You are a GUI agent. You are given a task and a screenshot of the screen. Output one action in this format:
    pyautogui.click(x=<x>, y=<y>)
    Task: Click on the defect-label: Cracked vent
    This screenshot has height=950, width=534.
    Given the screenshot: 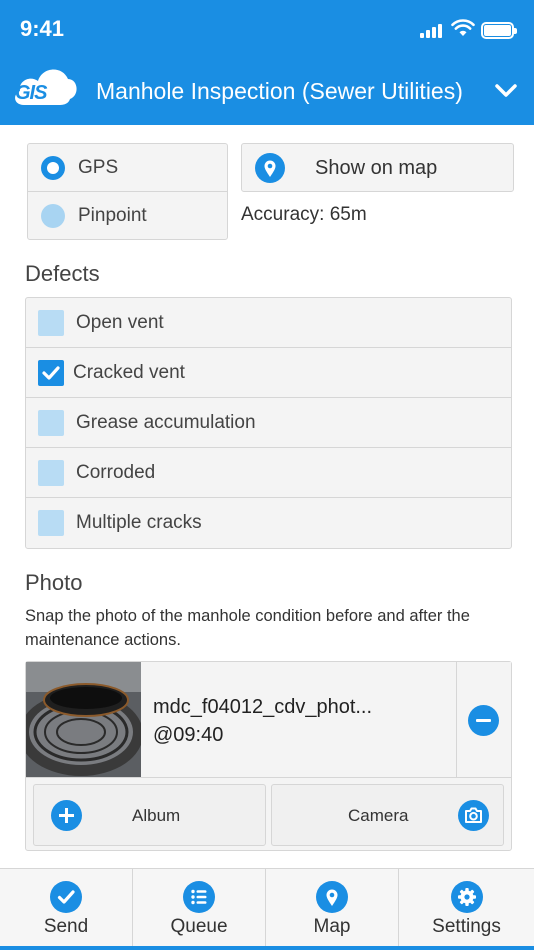 What is the action you would take?
    pyautogui.click(x=129, y=372)
    